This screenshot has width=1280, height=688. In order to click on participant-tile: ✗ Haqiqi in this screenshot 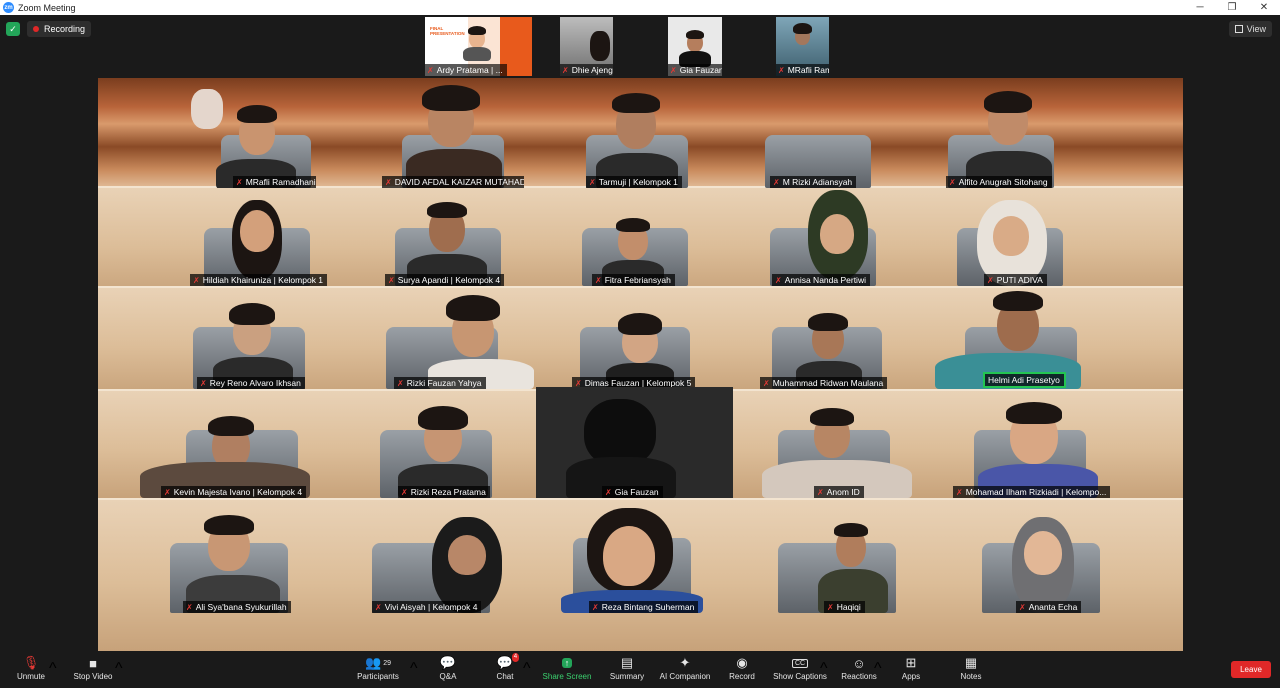, I will do `click(838, 563)`.